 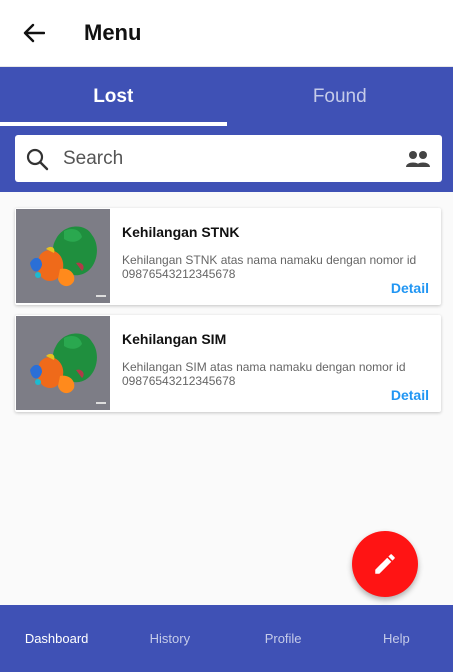 I want to click on nav-history: History, so click(x=169, y=638).